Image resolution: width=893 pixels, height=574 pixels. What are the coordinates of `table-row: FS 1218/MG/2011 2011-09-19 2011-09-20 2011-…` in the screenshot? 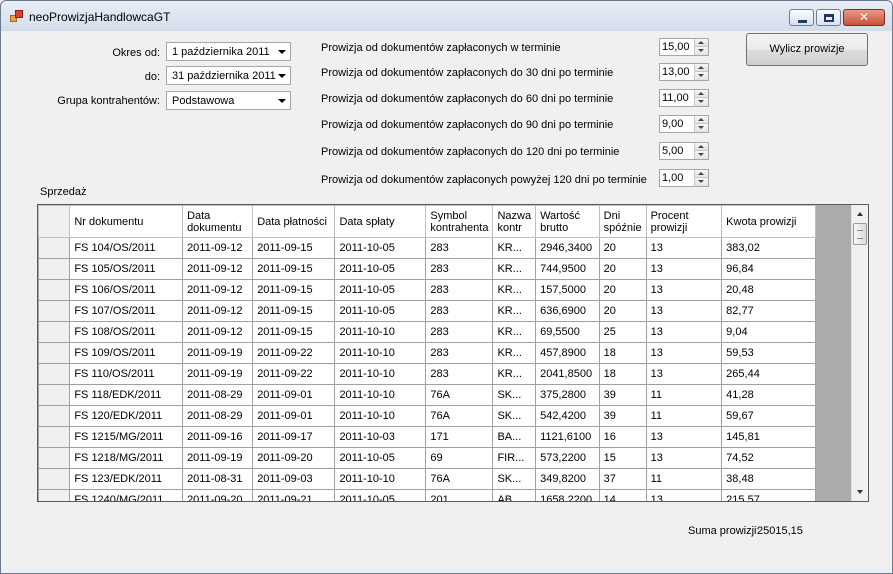 It's located at (427, 458).